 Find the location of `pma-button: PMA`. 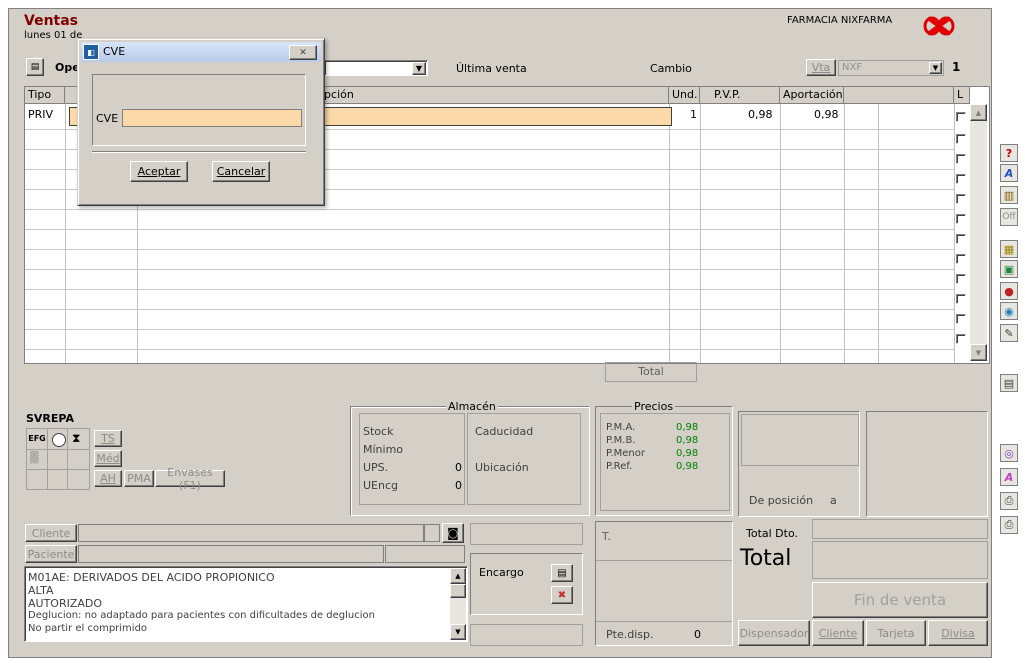

pma-button: PMA is located at coordinates (139, 478).